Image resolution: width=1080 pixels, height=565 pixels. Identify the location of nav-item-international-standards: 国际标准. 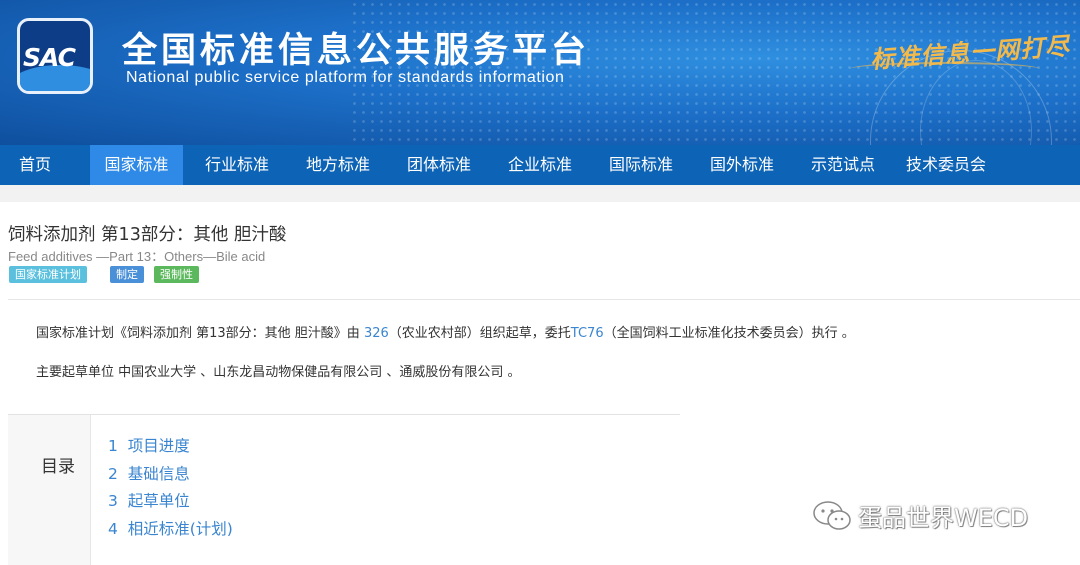
(641, 165).